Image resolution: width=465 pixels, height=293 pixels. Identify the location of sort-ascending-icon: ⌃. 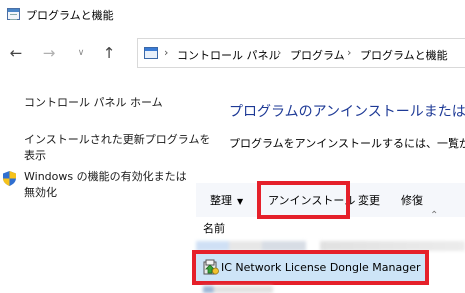
(434, 215).